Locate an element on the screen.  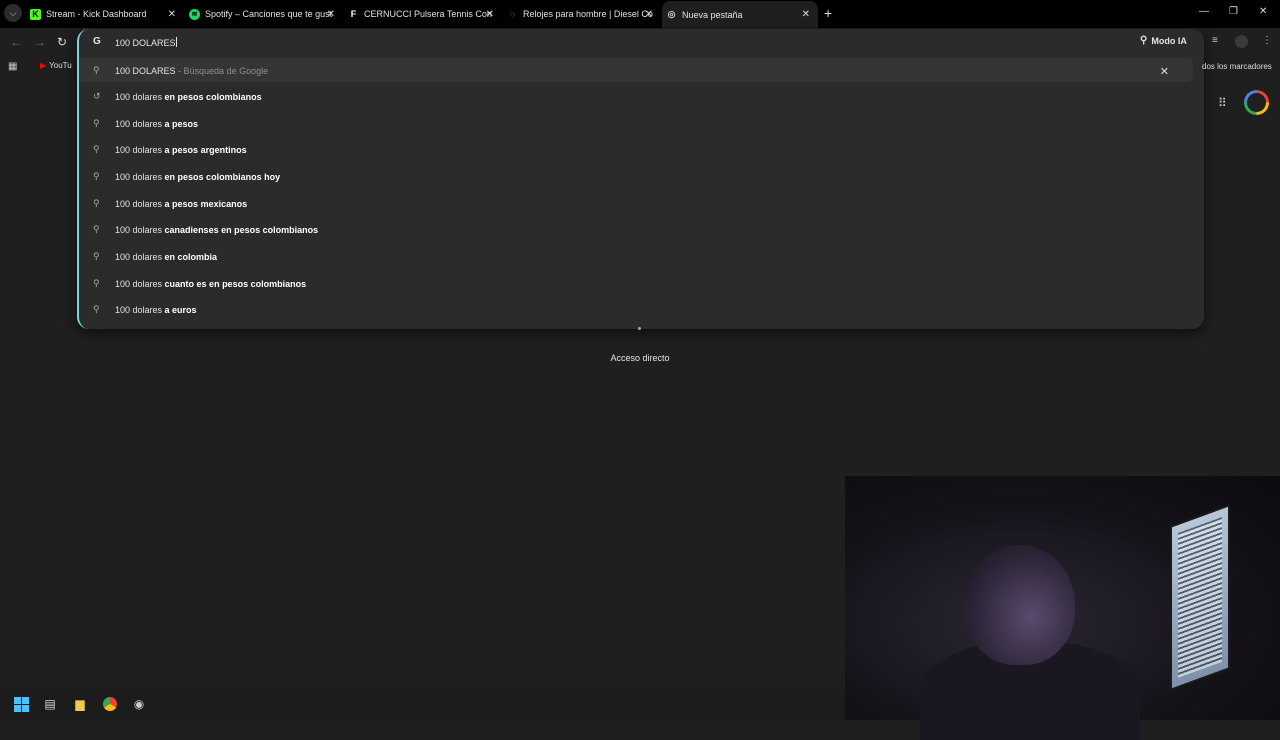
diesel-icon: ◌ is located at coordinates (512, 14).